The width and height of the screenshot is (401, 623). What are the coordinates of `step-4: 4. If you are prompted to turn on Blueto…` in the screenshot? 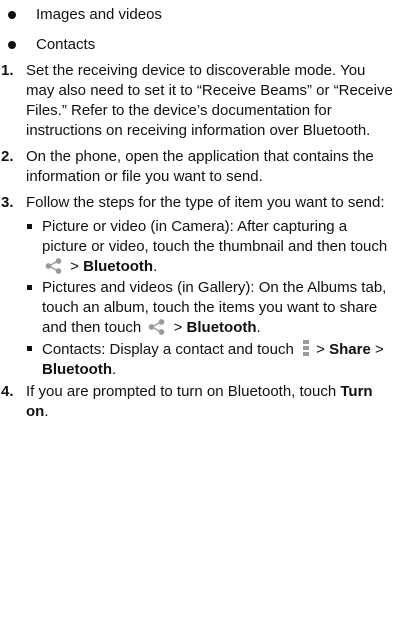 It's located at (200, 402).